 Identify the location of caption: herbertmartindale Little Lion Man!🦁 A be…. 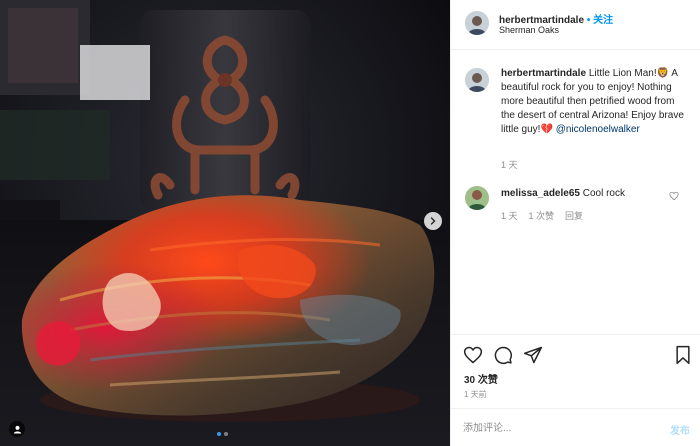
(593, 102).